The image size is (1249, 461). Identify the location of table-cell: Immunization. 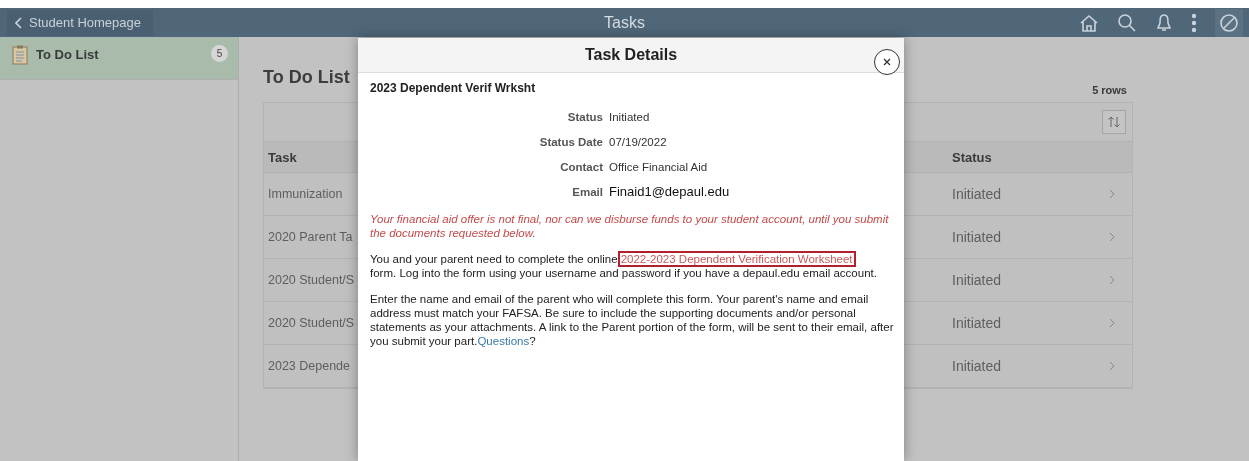
(305, 194).